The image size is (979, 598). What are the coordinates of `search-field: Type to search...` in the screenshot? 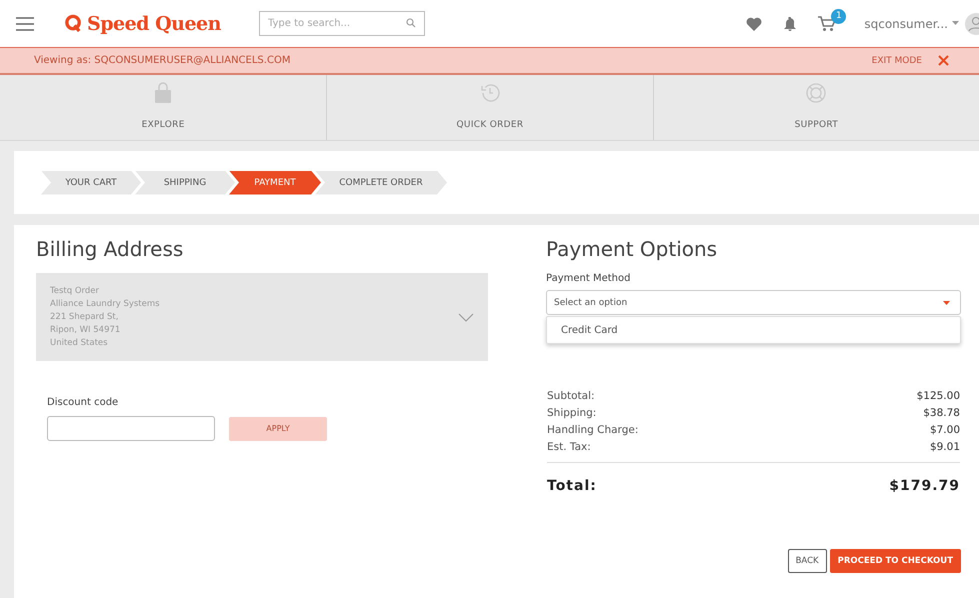 It's located at (341, 23).